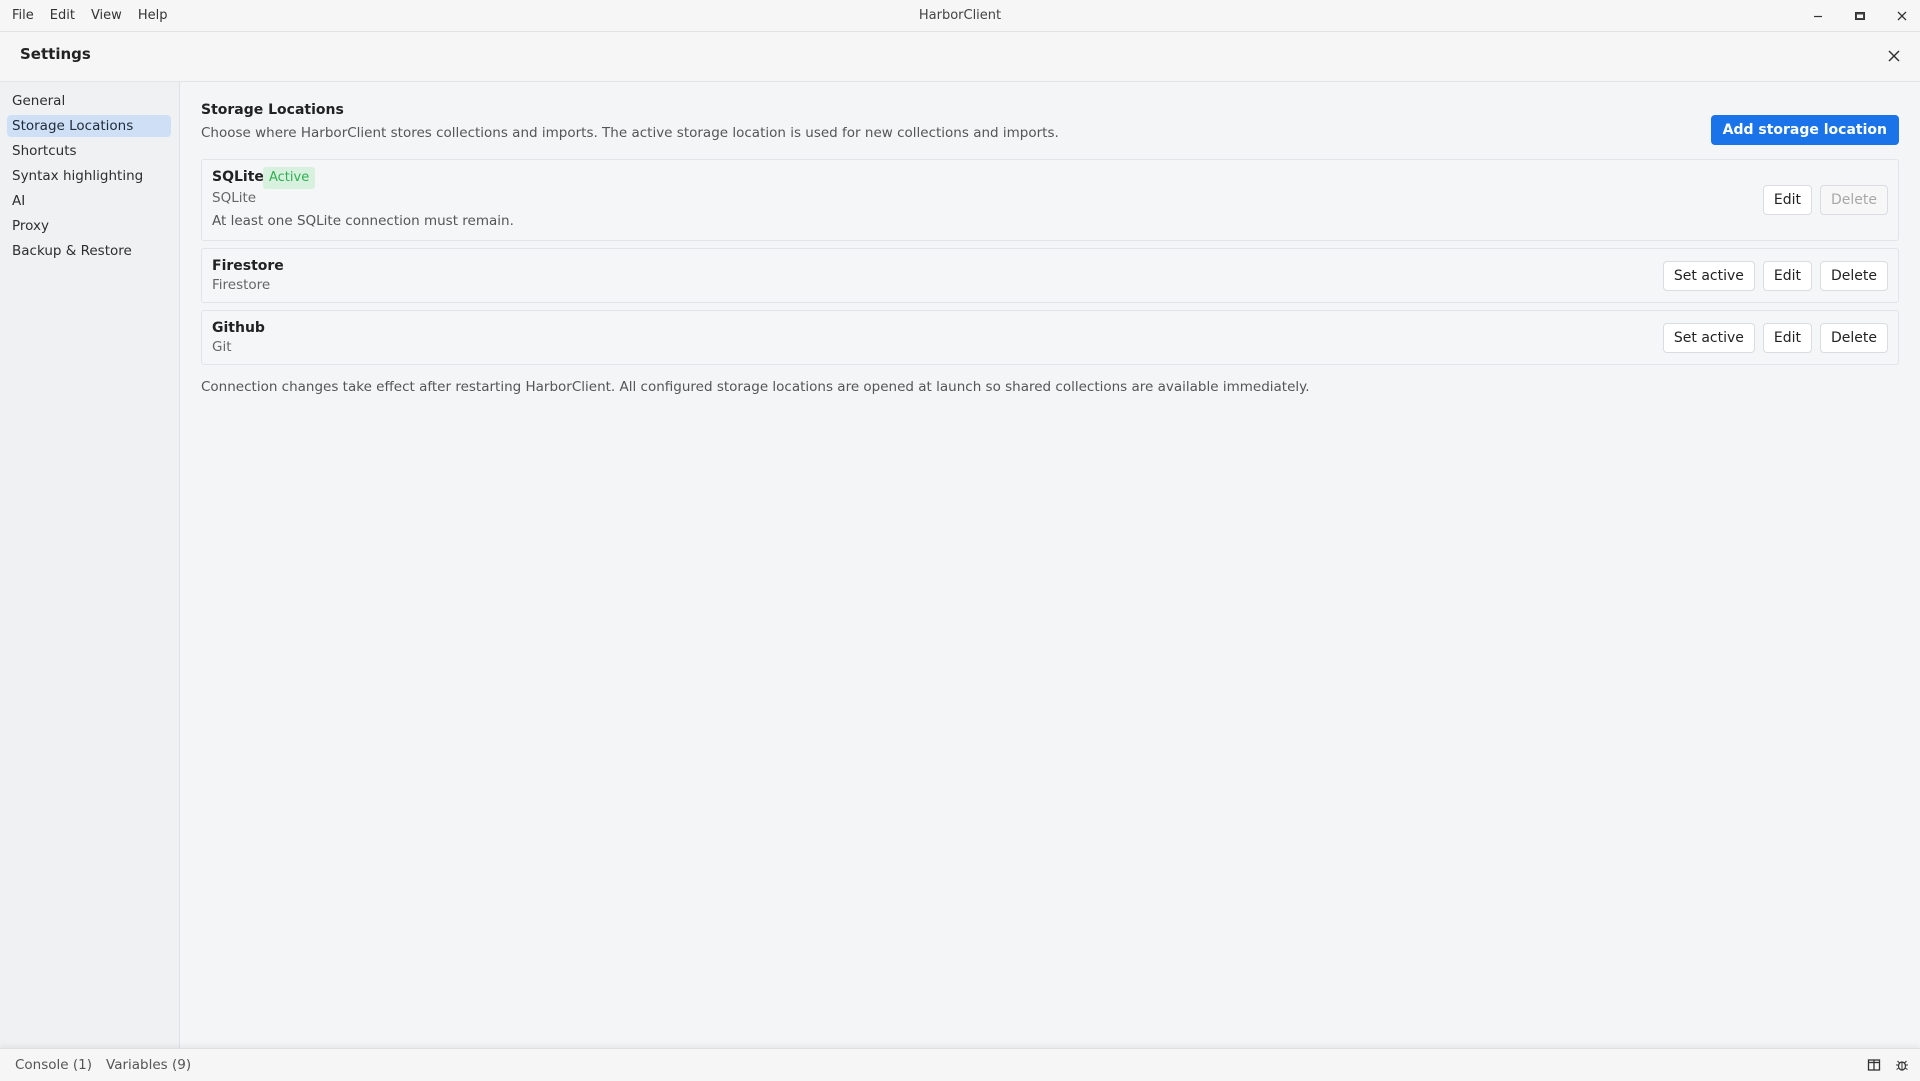 This screenshot has height=1081, width=1920. I want to click on location-name: Firestore, so click(248, 266).